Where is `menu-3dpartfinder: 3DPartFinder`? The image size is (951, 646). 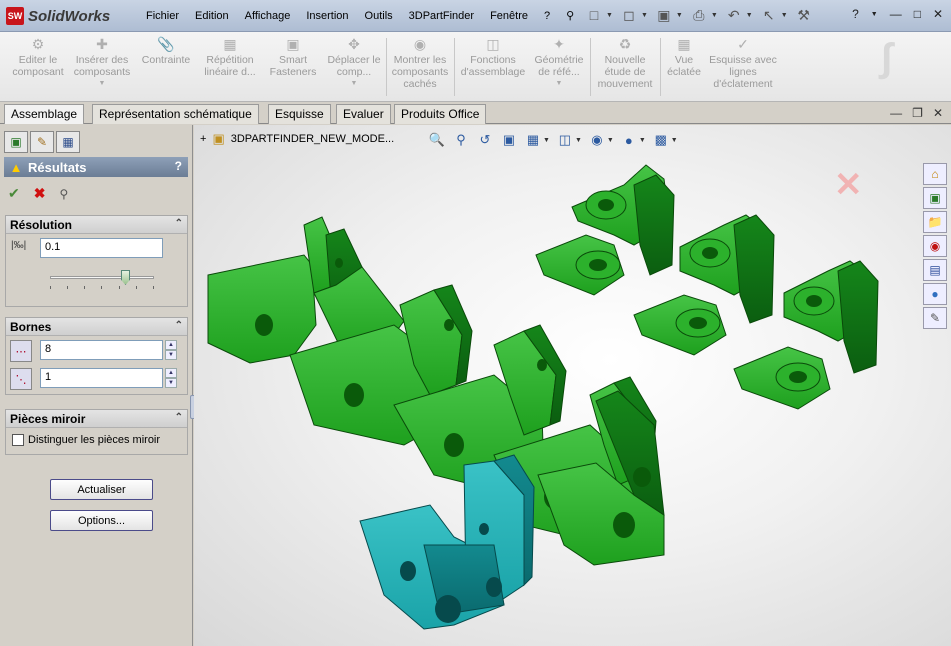
menu-3dpartfinder: 3DPartFinder is located at coordinates (441, 16).